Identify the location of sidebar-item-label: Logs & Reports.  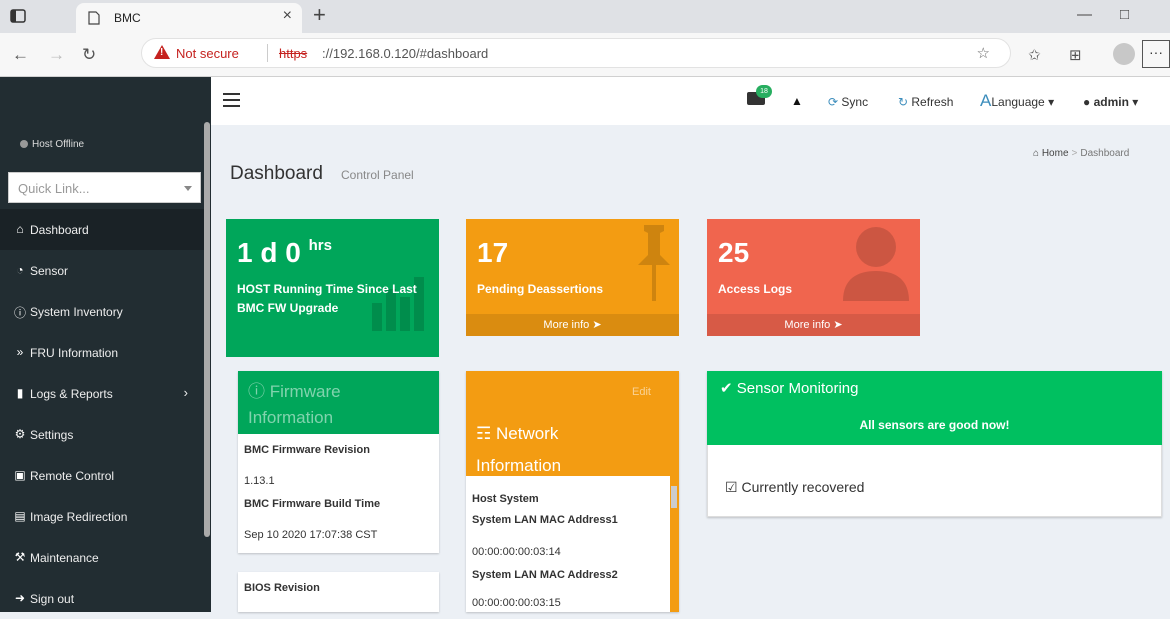
(71, 394).